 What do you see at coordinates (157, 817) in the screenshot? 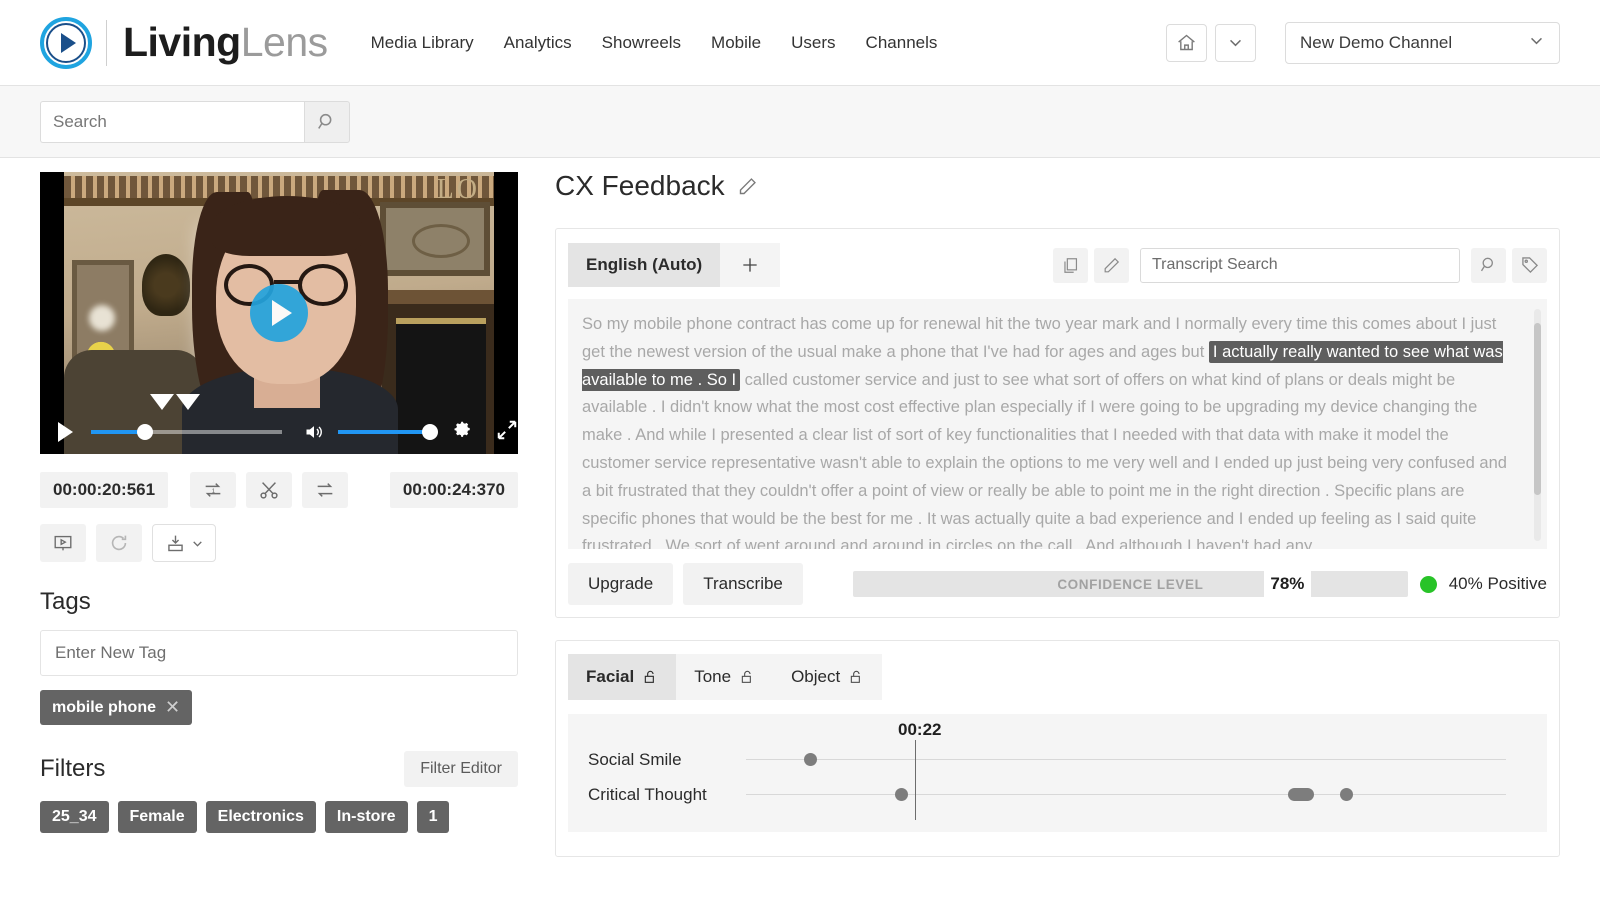
I see `filter-chip: Female` at bounding box center [157, 817].